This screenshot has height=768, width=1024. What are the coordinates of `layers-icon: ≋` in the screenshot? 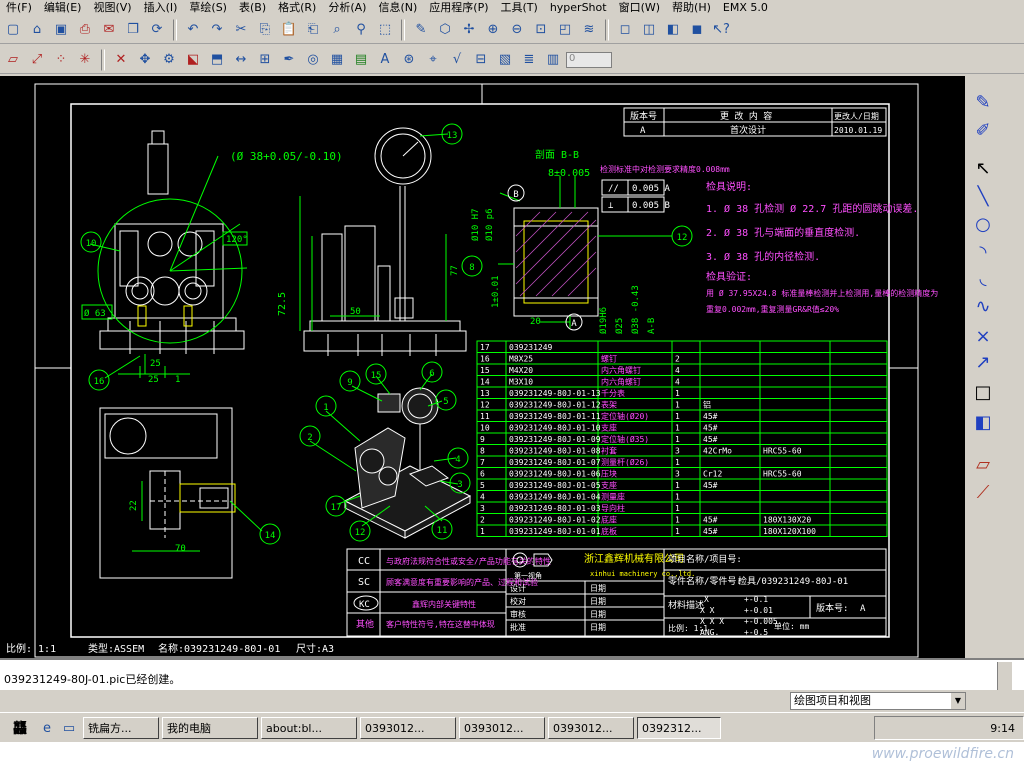 It's located at (589, 30).